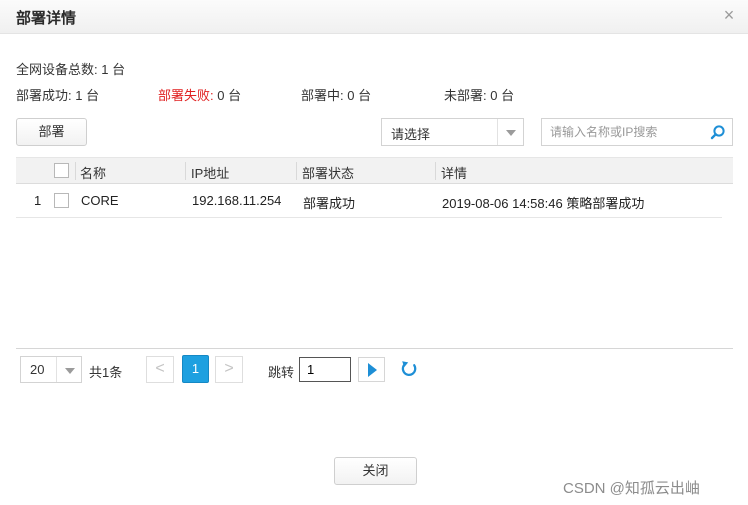  Describe the element at coordinates (186, 95) in the screenshot. I see `stat-failed-label: 部署失败:` at that location.